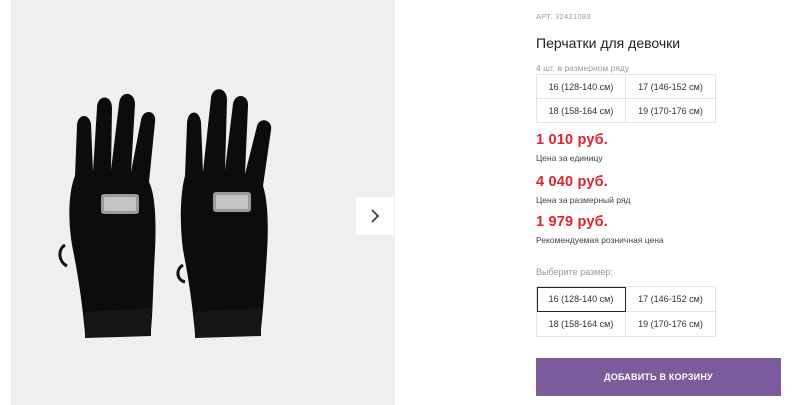  I want to click on retail-price: 1 979 руб., so click(572, 222).